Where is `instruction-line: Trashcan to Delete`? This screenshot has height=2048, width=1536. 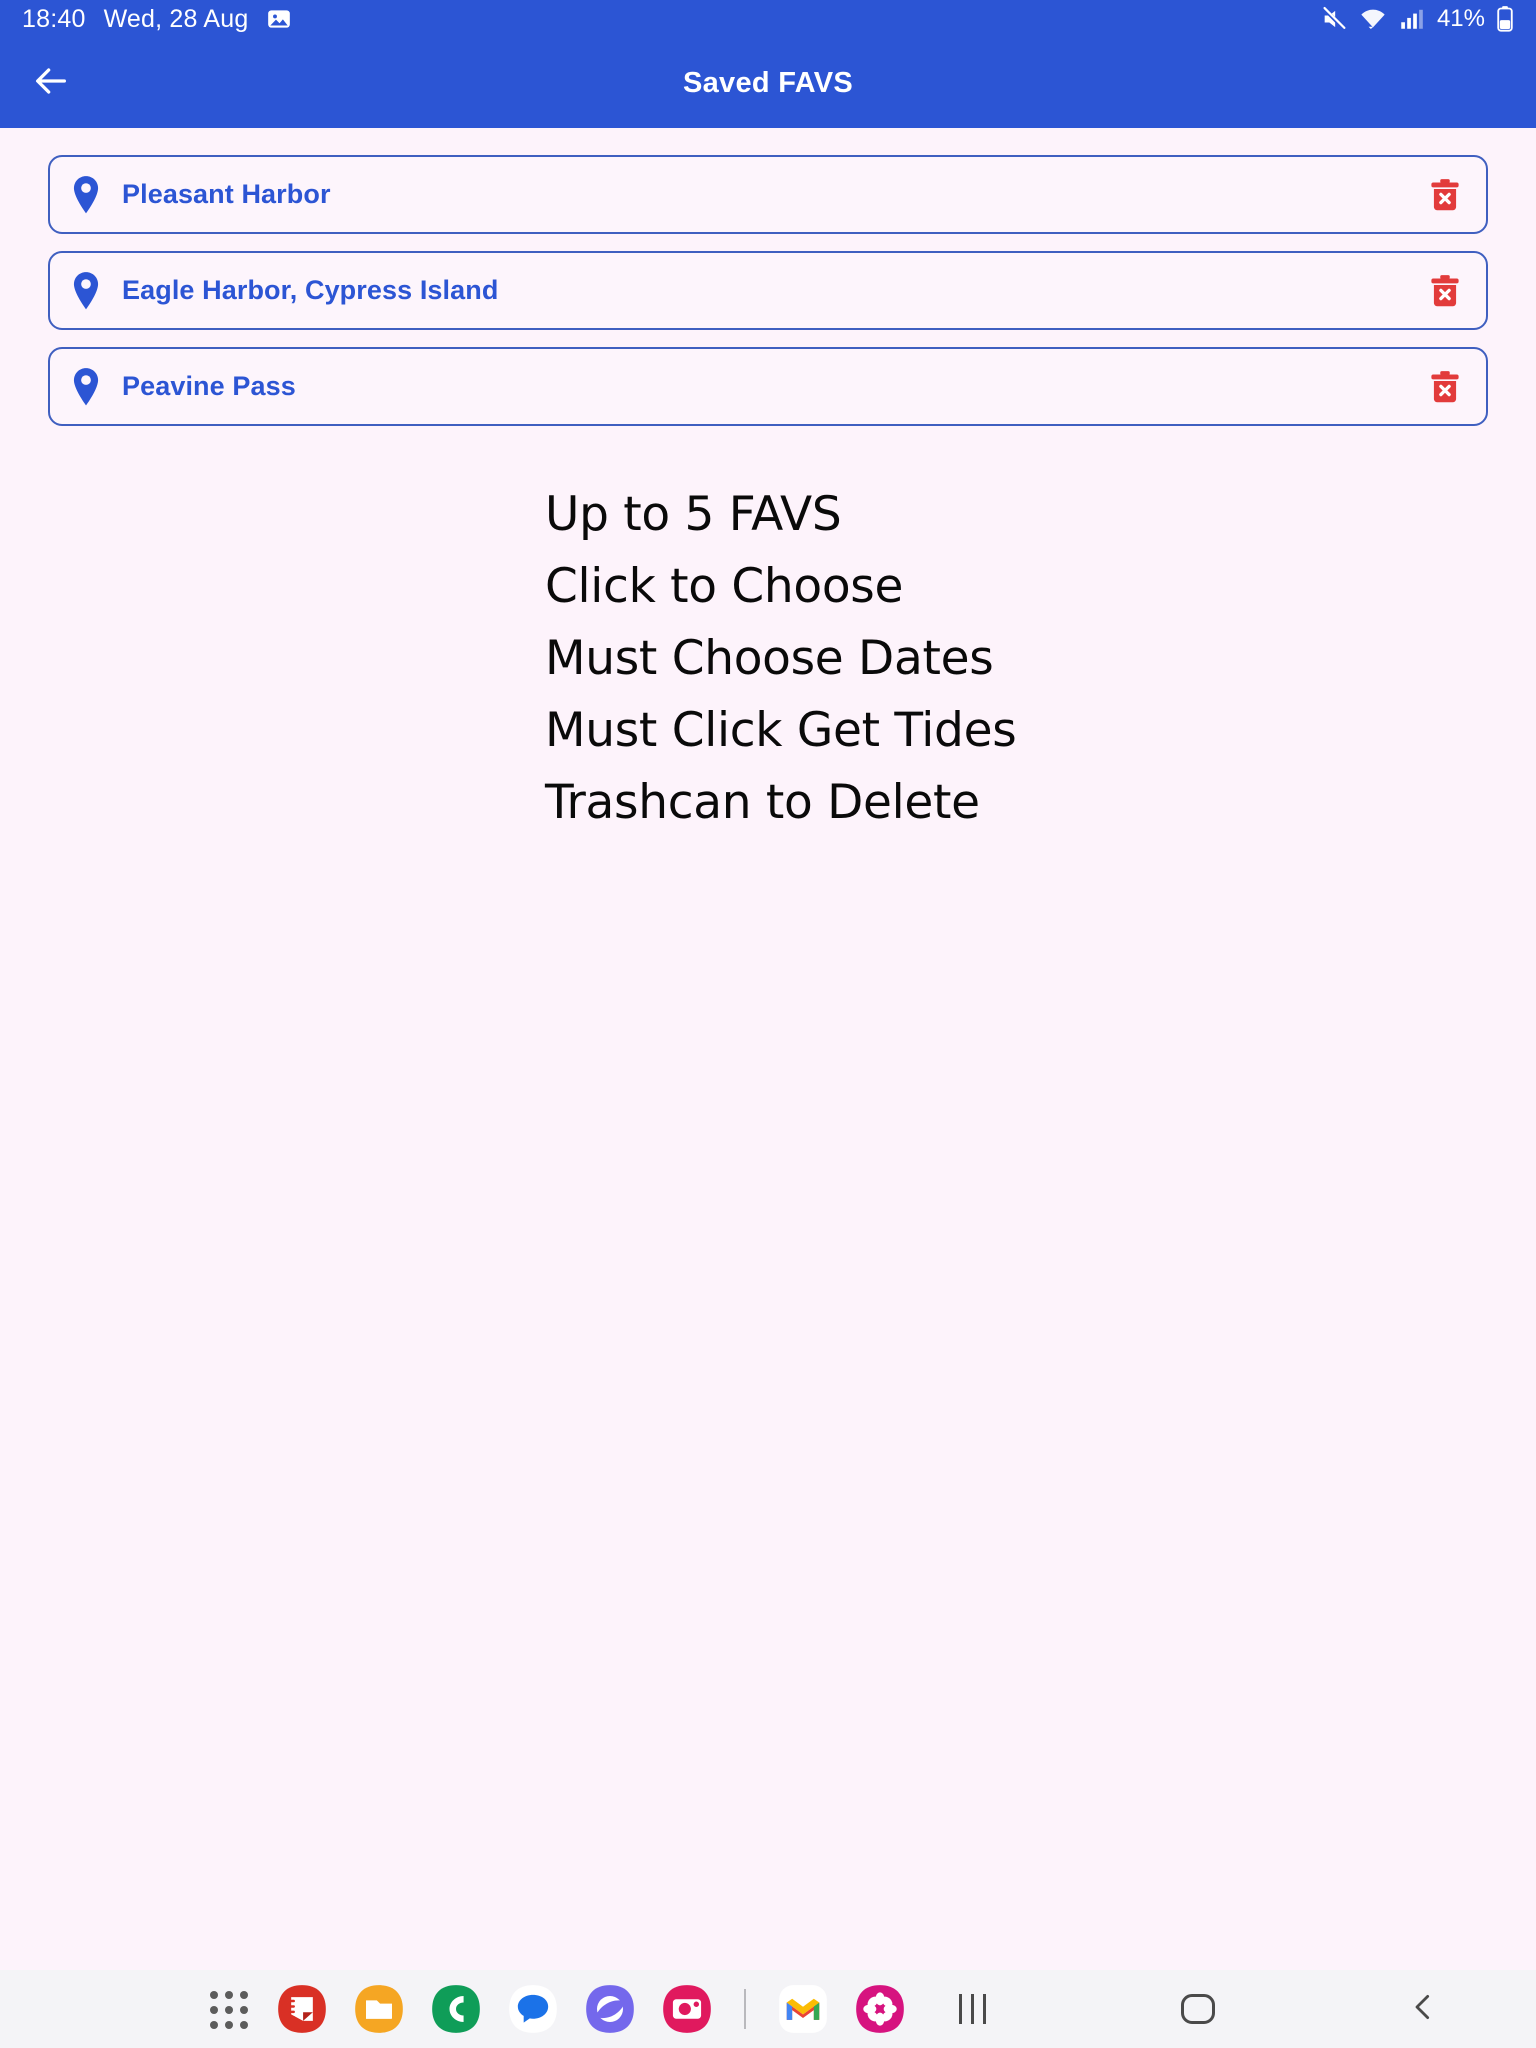
instruction-line: Trashcan to Delete is located at coordinates (762, 802).